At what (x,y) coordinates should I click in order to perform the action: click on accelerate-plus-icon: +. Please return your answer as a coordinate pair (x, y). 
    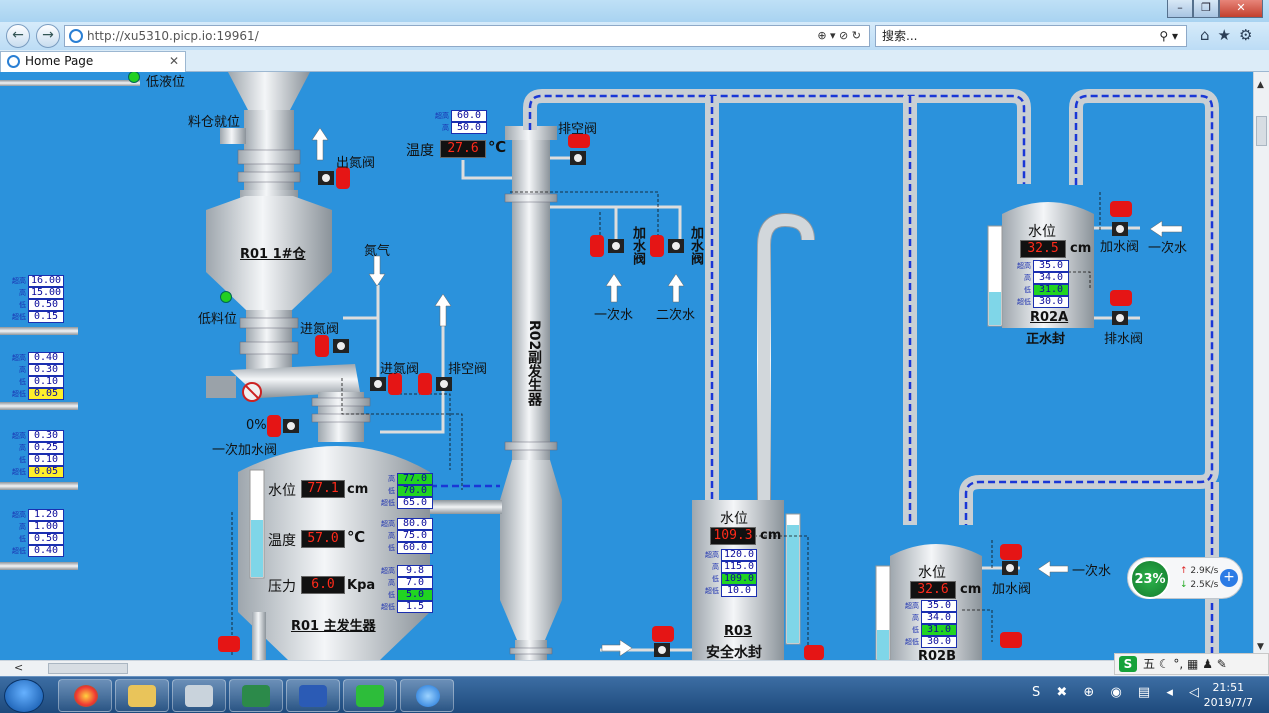
    Looking at the image, I should click on (1229, 578).